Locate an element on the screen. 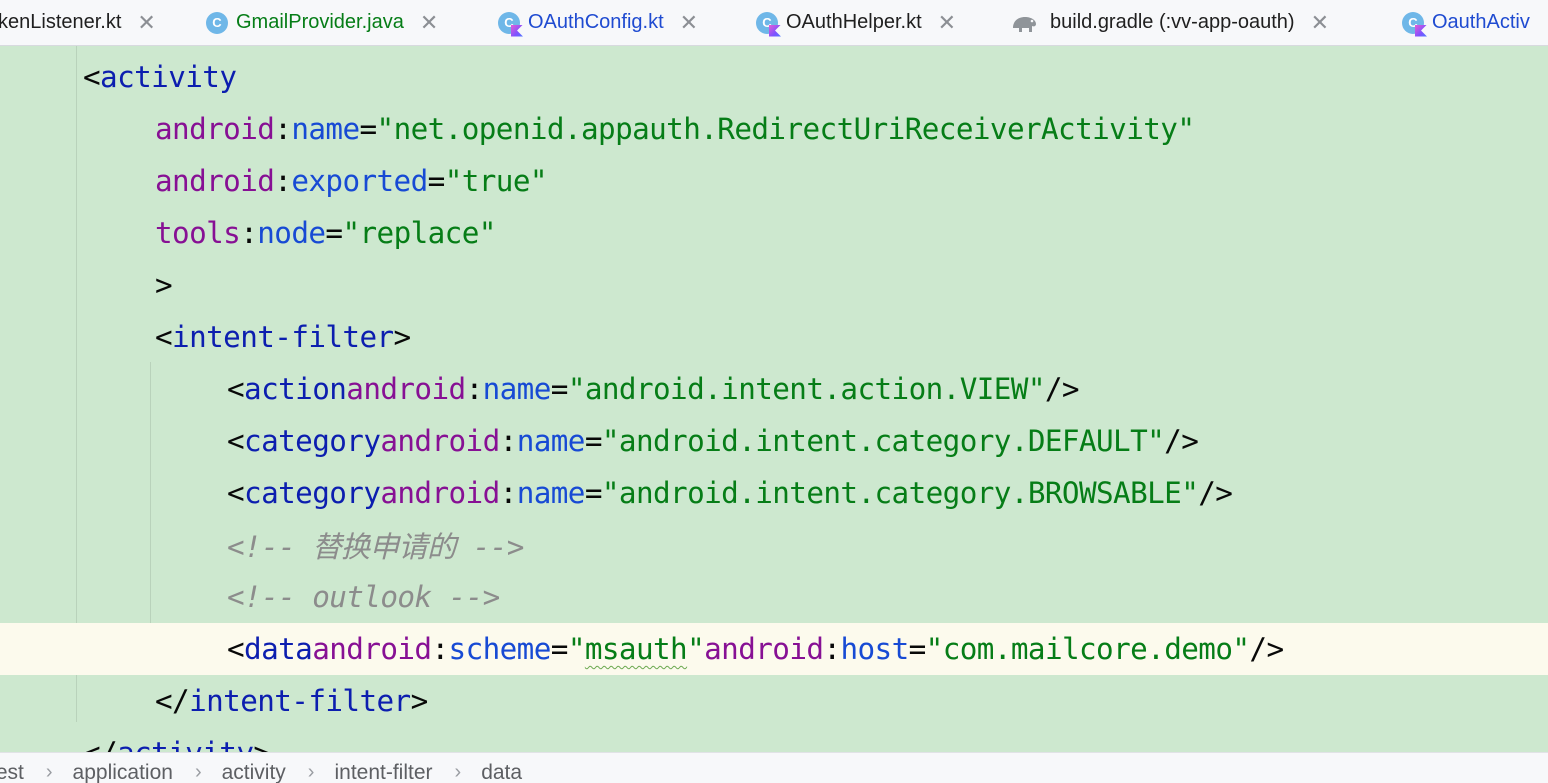  code-comment-line: <!-- outlook --> is located at coordinates (774, 597).